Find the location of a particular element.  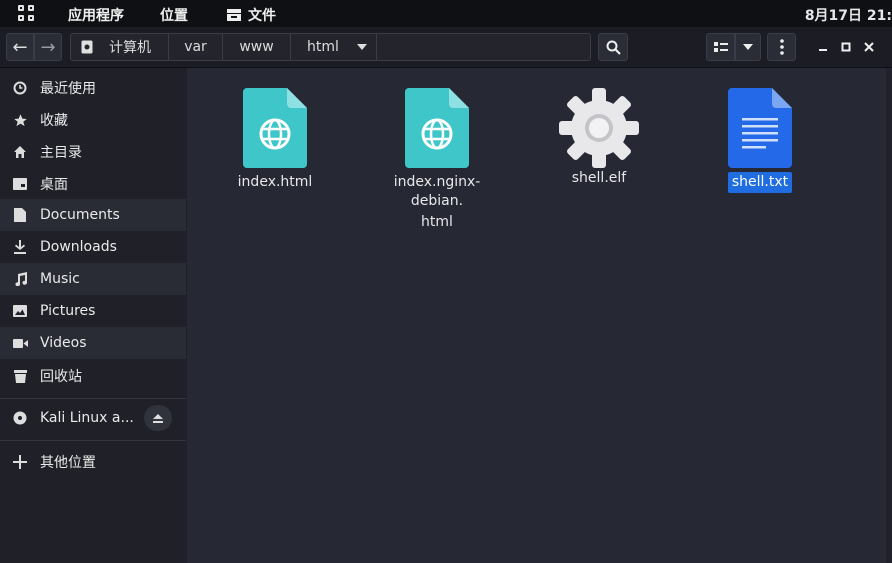

back-button: ← is located at coordinates (20, 47).